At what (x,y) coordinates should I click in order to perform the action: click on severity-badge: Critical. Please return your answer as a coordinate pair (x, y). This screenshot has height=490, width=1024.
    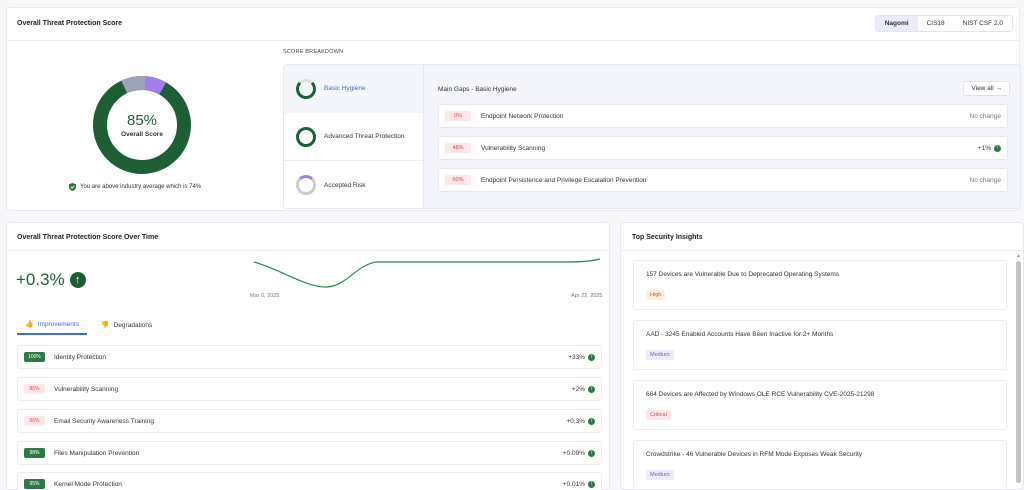
    Looking at the image, I should click on (658, 415).